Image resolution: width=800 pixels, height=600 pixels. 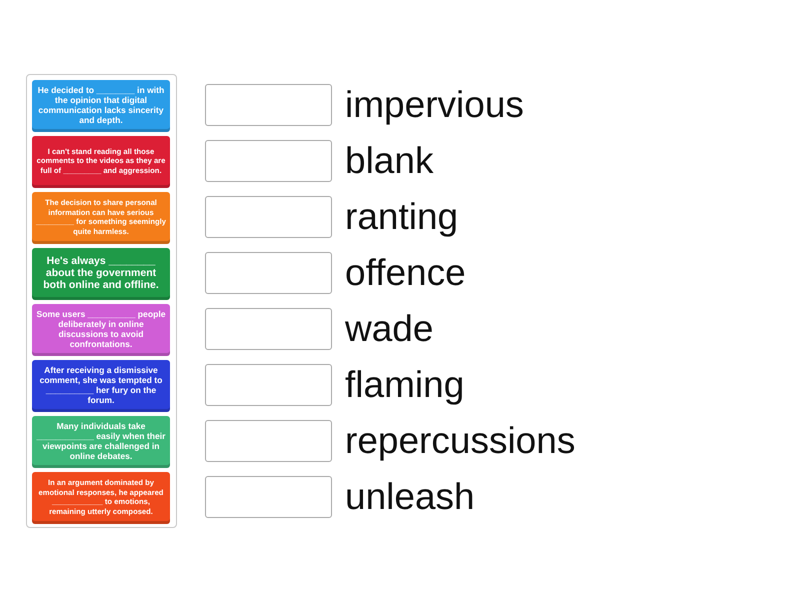 What do you see at coordinates (389, 161) in the screenshot?
I see `answer-word: blank` at bounding box center [389, 161].